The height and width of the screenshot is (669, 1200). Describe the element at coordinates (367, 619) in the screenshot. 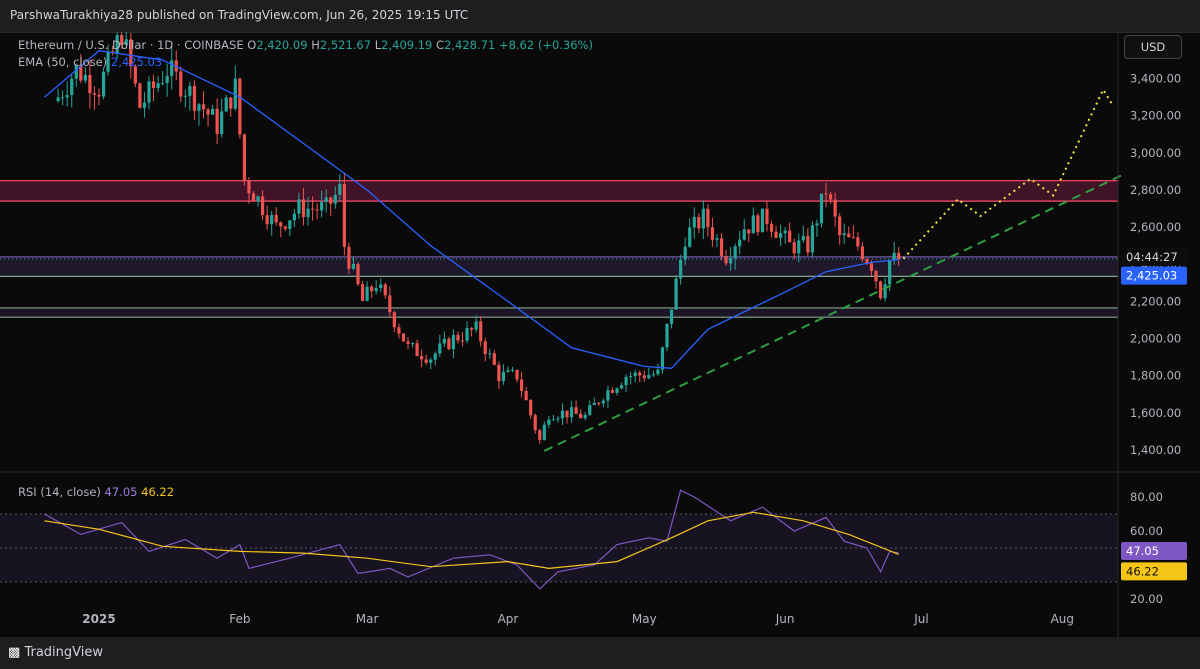

I see `time-tick-label: Mar` at that location.